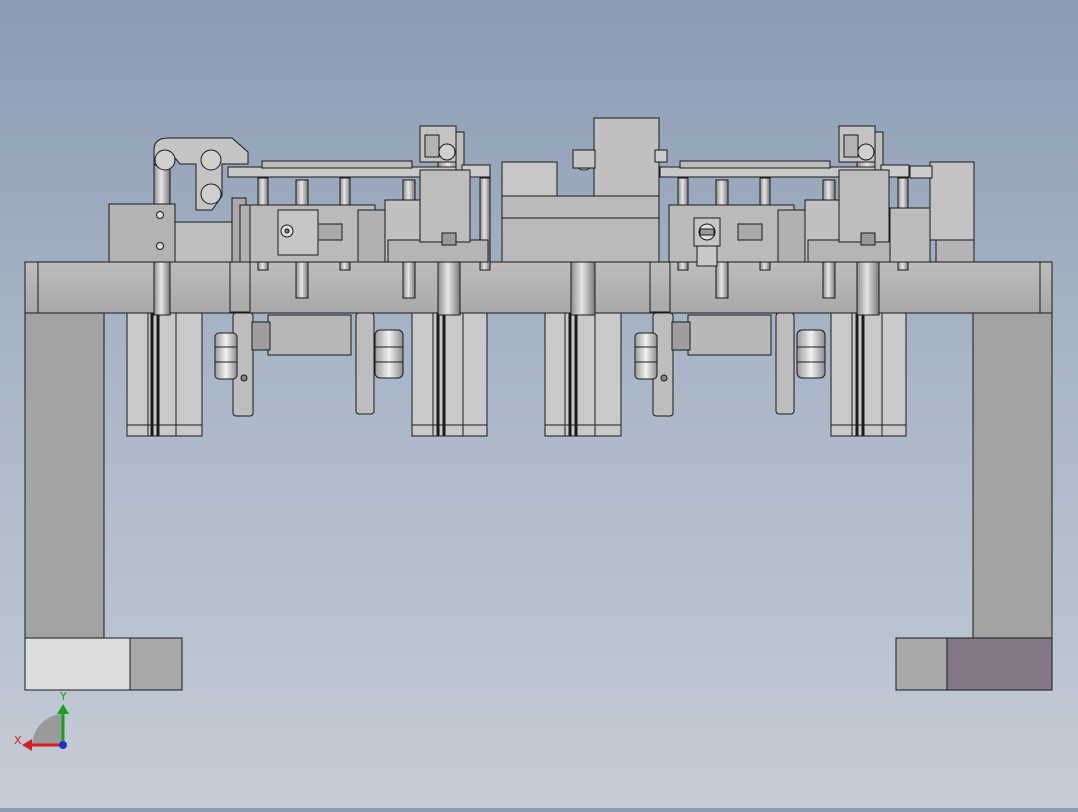 This screenshot has width=1078, height=812. I want to click on triad-x-label: X, so click(18, 740).